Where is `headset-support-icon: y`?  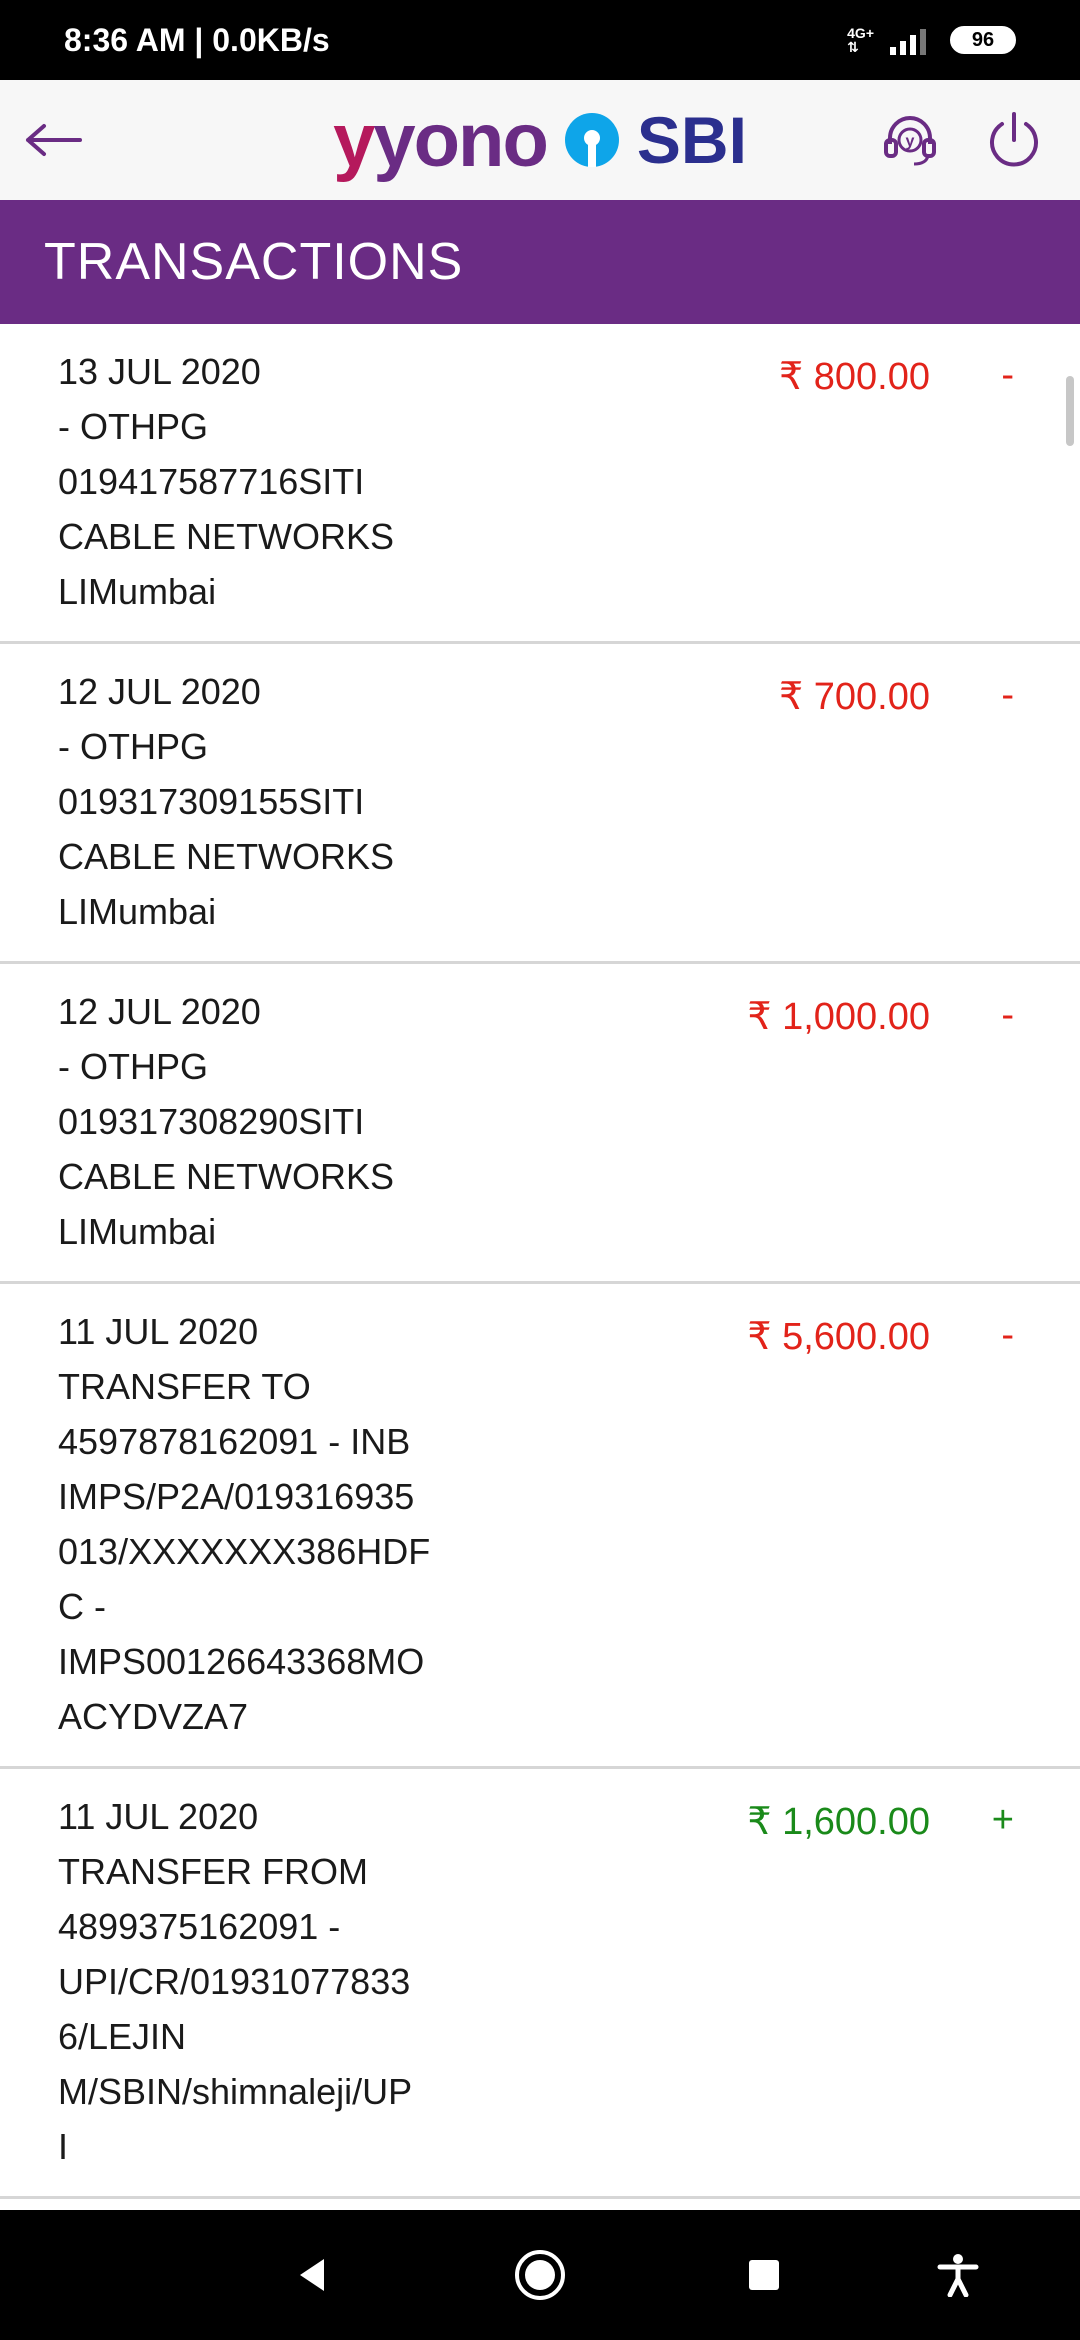
headset-support-icon: y is located at coordinates (910, 141).